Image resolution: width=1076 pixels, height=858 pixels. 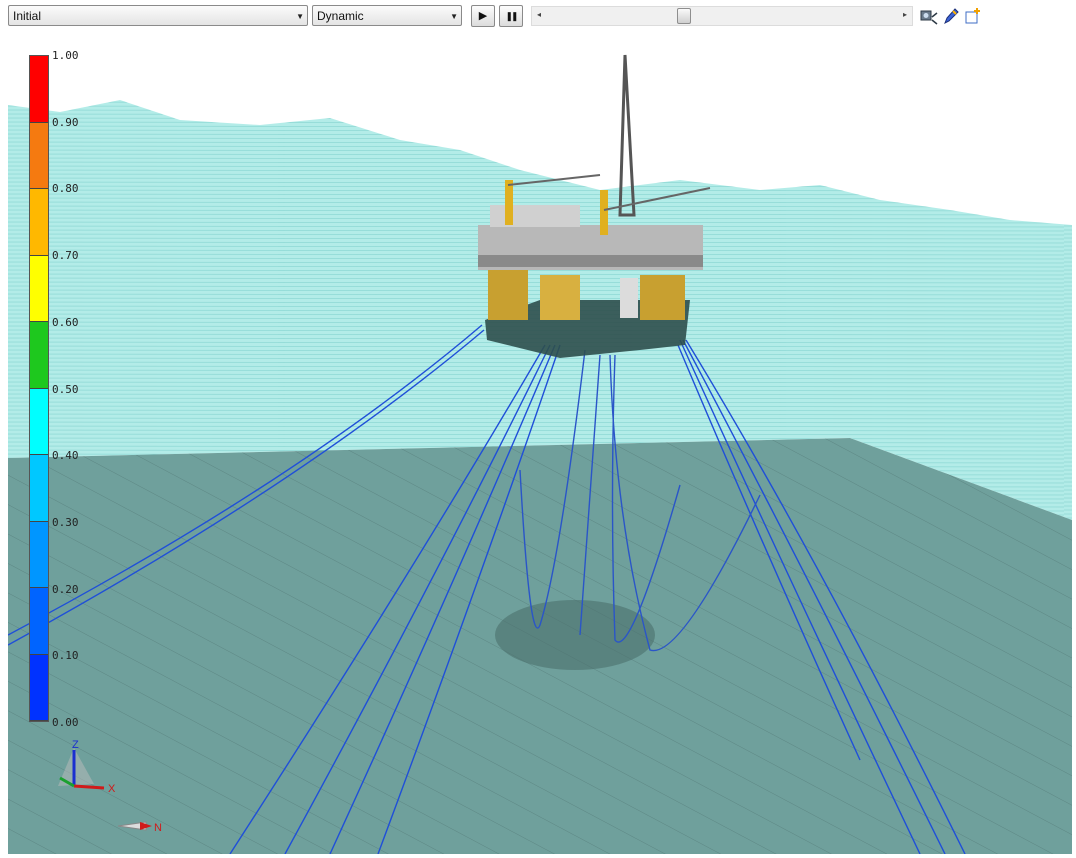 I want to click on pen-icon, so click(x=951, y=16).